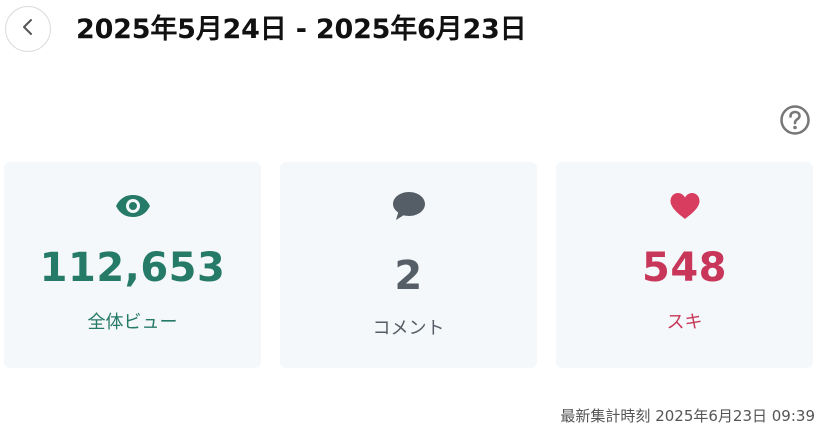  What do you see at coordinates (408, 328) in the screenshot?
I see `comments-label: コメント` at bounding box center [408, 328].